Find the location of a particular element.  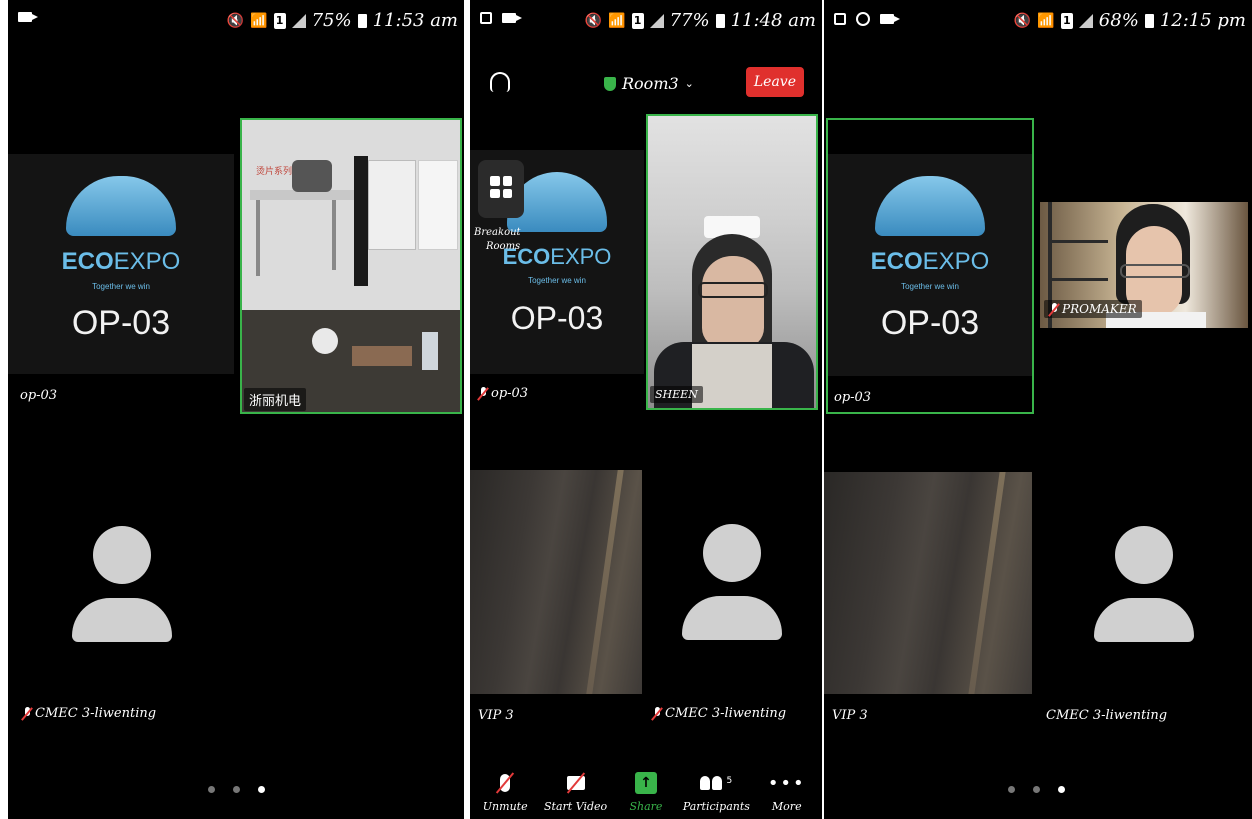

unmute-label: Unmute is located at coordinates (505, 806).